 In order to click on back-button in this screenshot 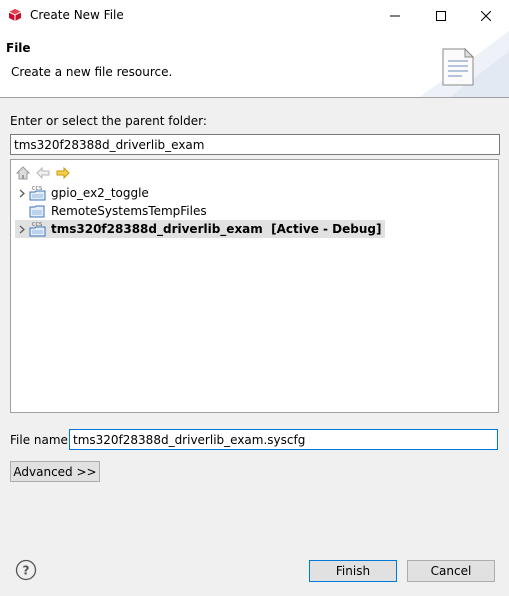, I will do `click(43, 173)`.